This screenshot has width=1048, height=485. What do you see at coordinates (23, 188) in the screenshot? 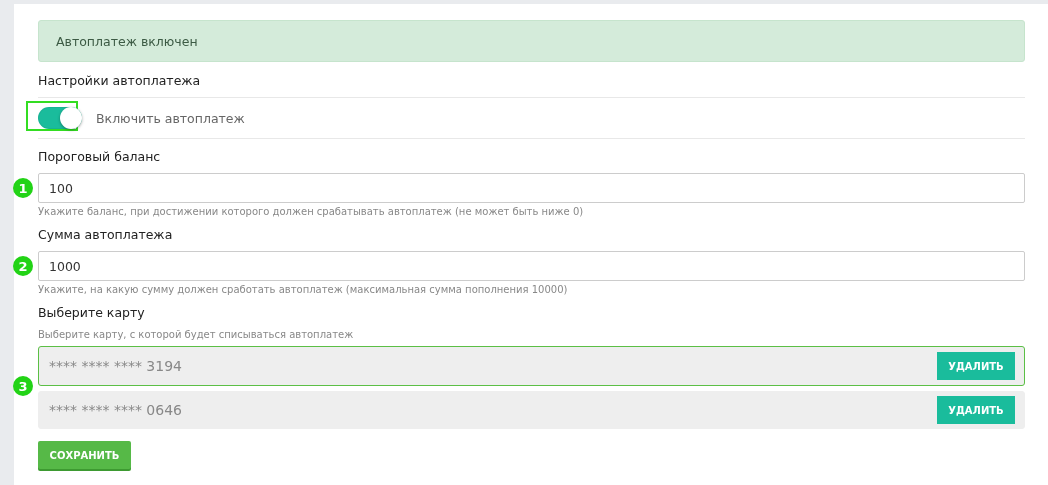
I see `step-marker: 1` at bounding box center [23, 188].